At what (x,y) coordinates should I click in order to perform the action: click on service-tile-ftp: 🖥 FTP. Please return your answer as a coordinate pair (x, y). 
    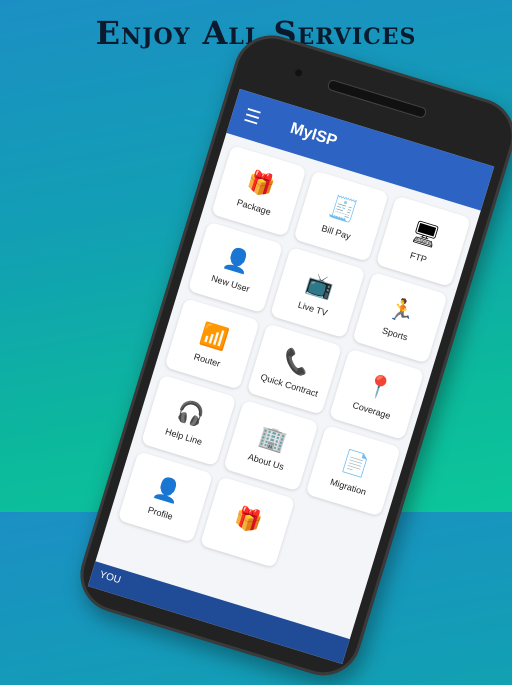
    Looking at the image, I should click on (423, 241).